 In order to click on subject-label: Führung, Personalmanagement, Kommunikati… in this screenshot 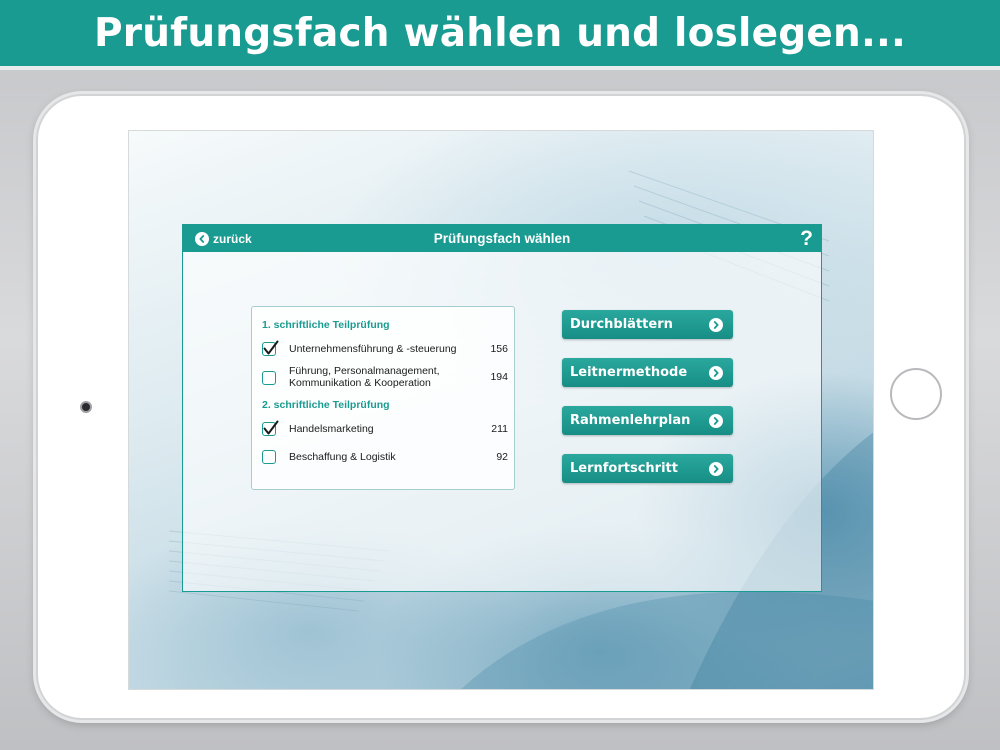, I will do `click(364, 377)`.